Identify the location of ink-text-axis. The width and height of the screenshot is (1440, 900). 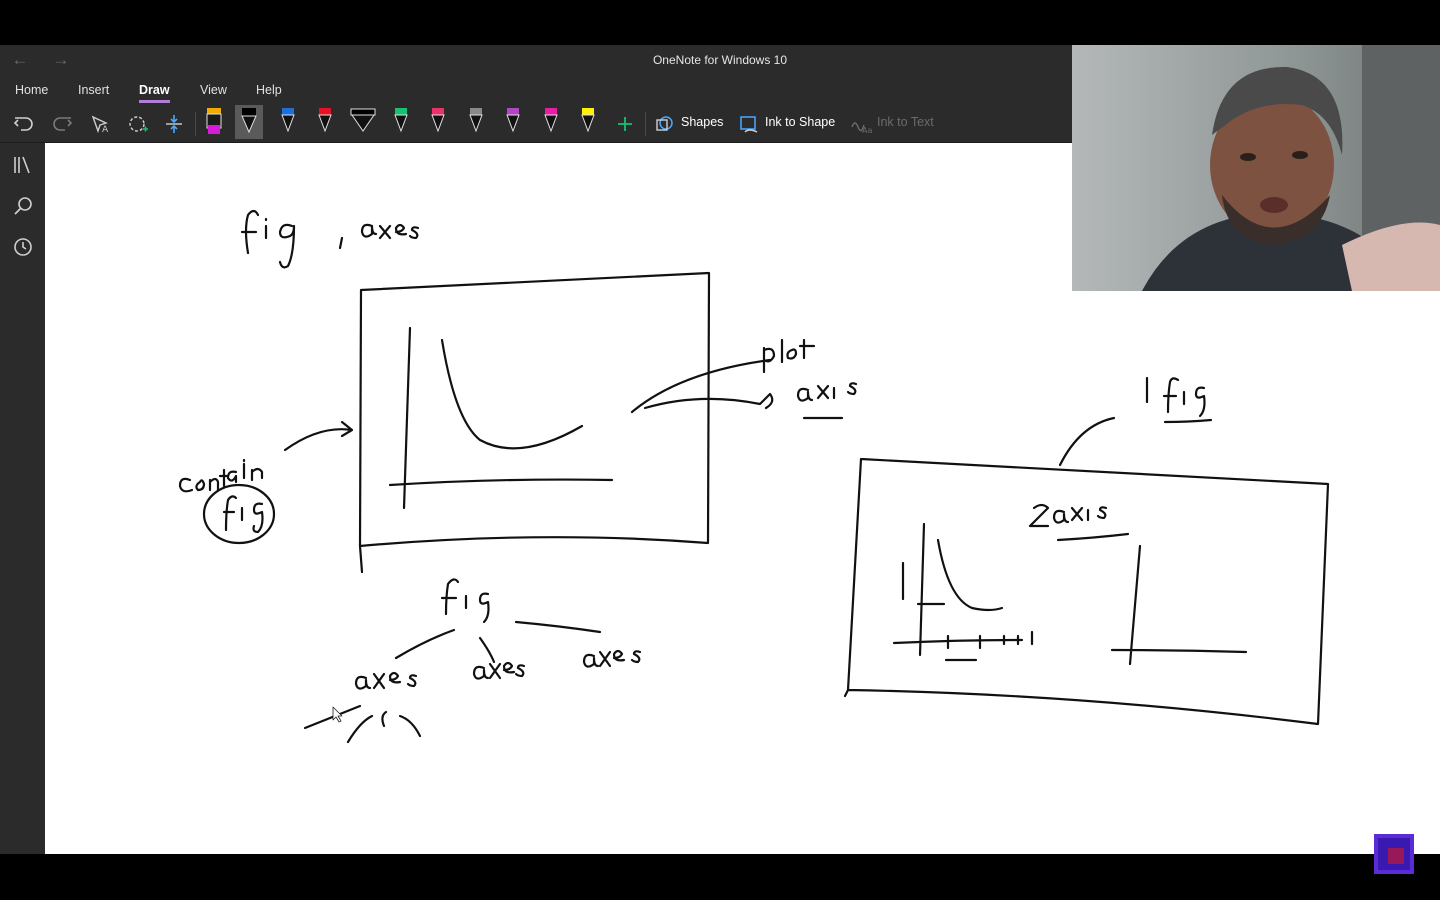
(827, 401).